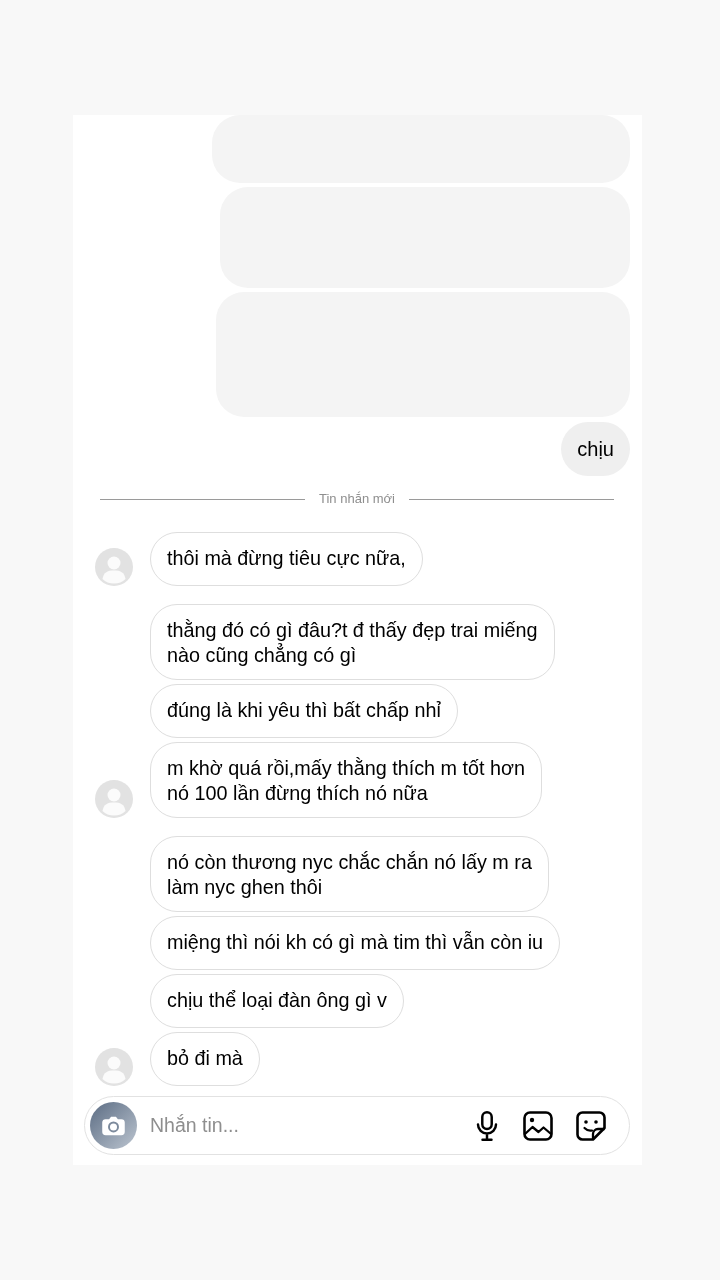 The width and height of the screenshot is (720, 1280). What do you see at coordinates (591, 1125) in the screenshot?
I see `sticker-icon` at bounding box center [591, 1125].